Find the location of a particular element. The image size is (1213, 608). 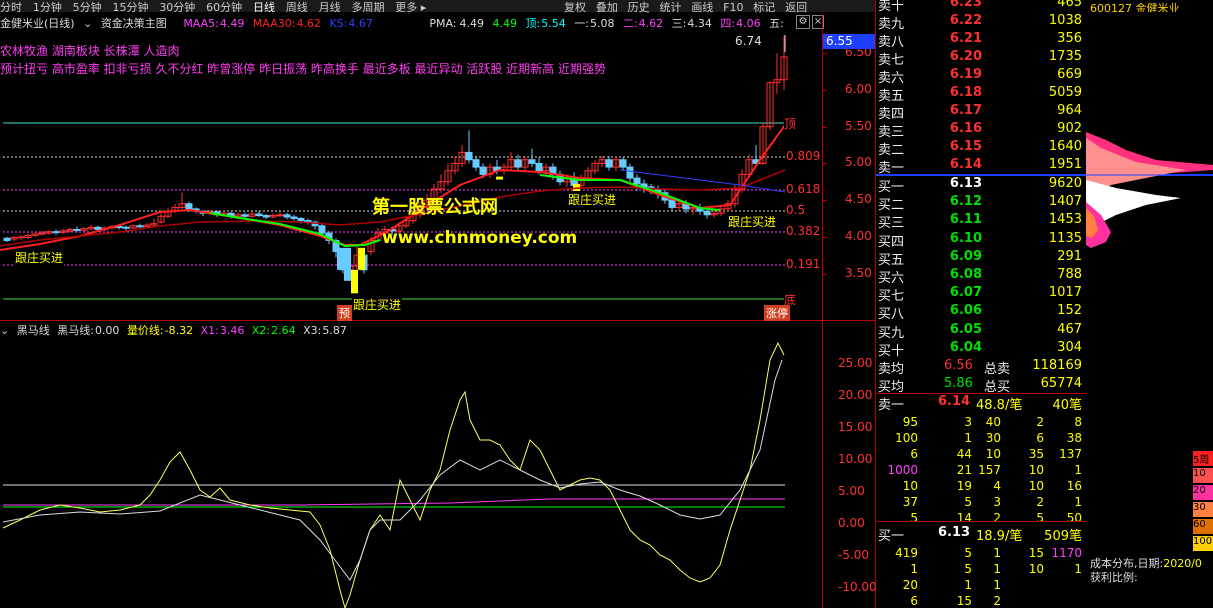

fib-label: 0.382 is located at coordinates (803, 231).